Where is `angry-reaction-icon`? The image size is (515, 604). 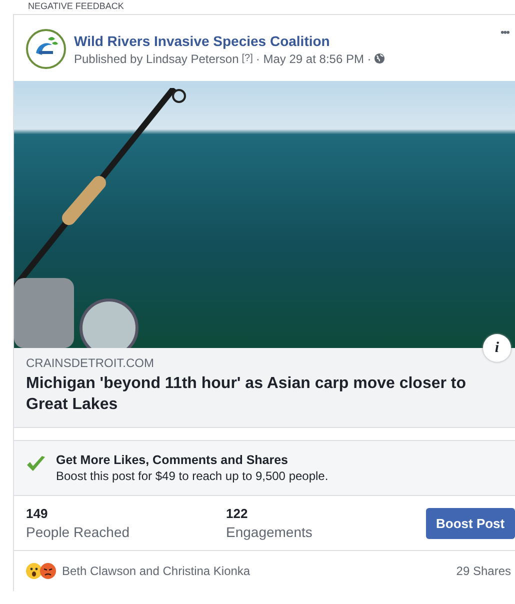 angry-reaction-icon is located at coordinates (48, 571).